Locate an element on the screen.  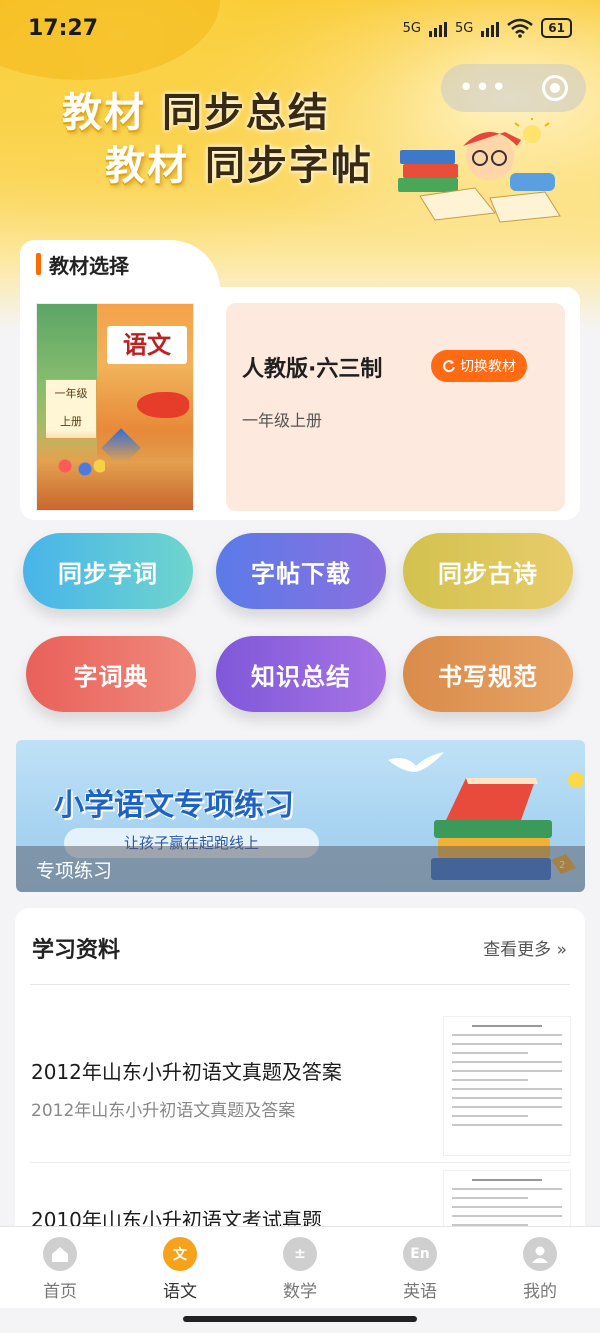
switch-textbook-button: 切换教材 is located at coordinates (479, 366).